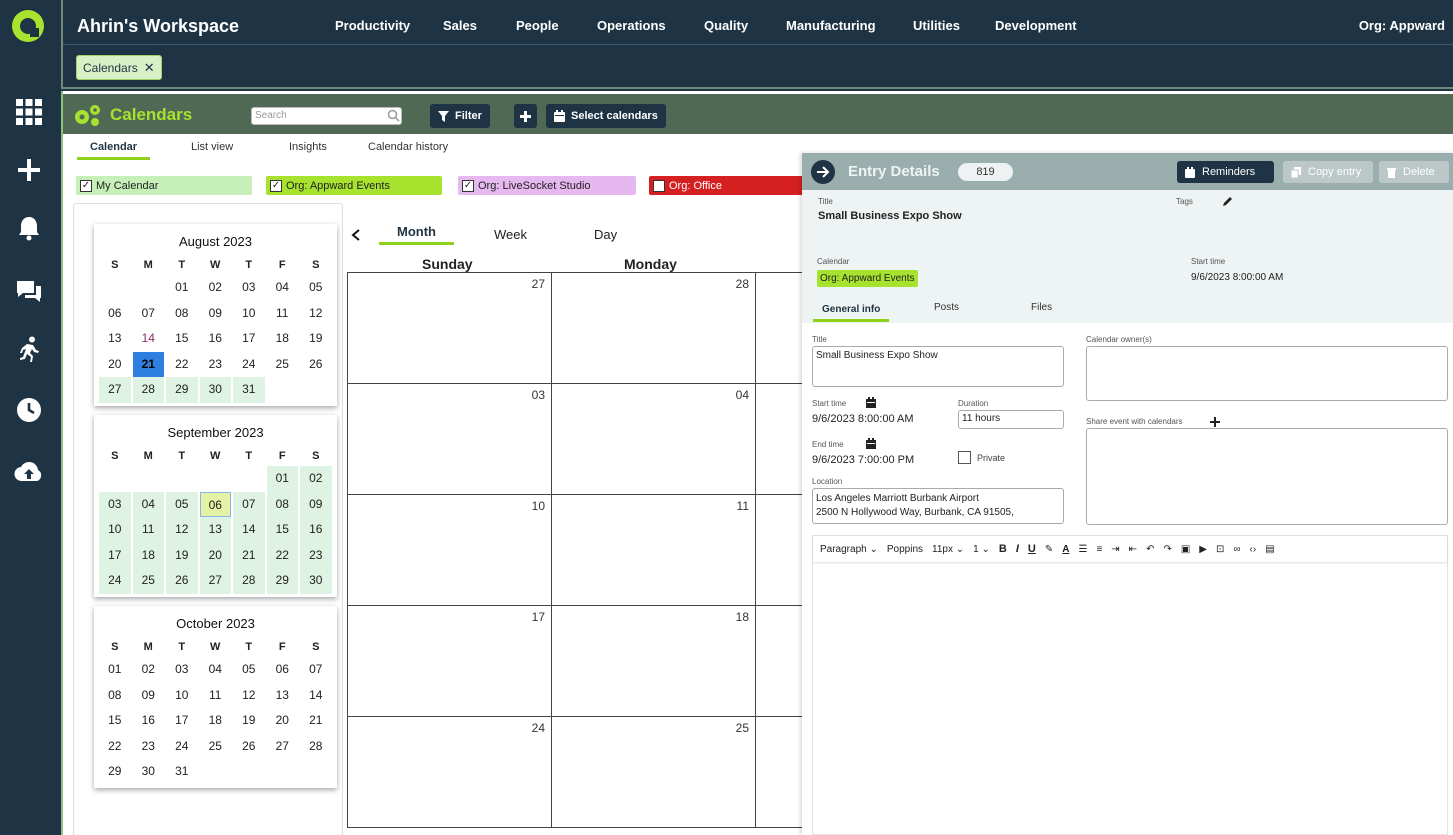 The height and width of the screenshot is (835, 1453). I want to click on month-day-cell: 28, so click(654, 328).